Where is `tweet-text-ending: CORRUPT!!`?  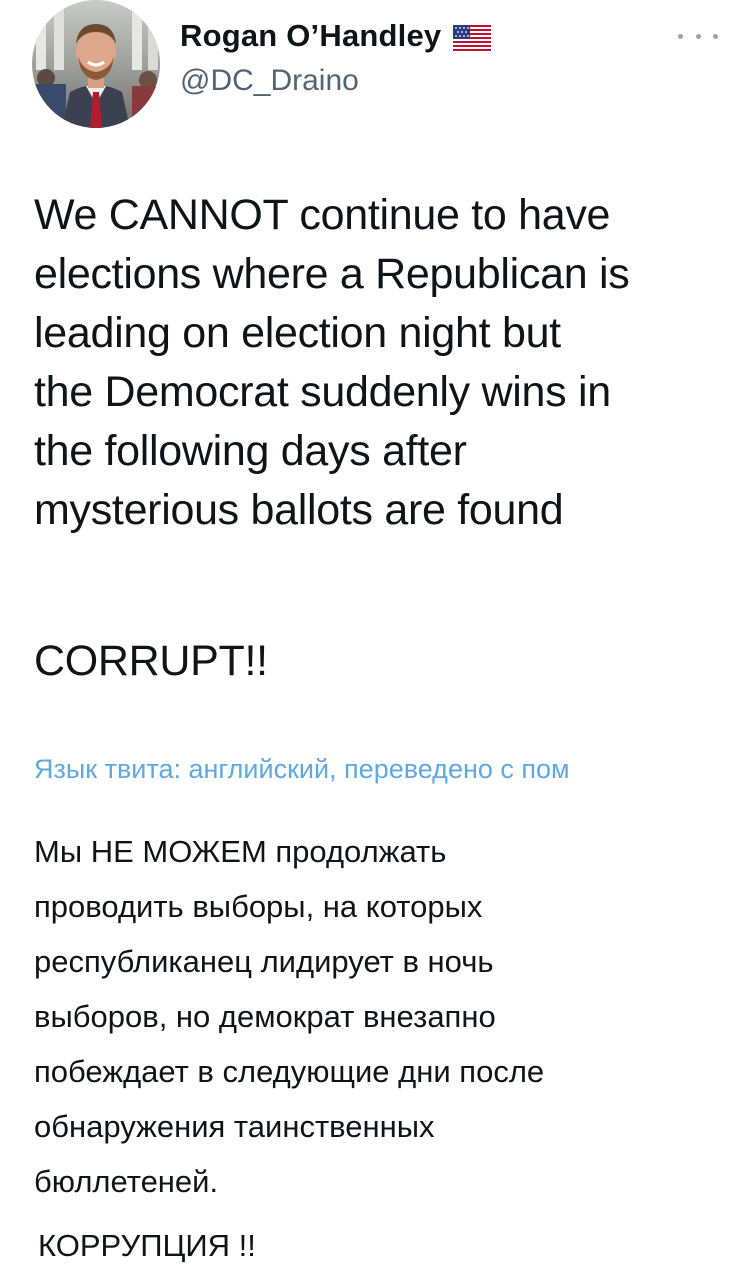
tweet-text-ending: CORRUPT!! is located at coordinates (151, 661).